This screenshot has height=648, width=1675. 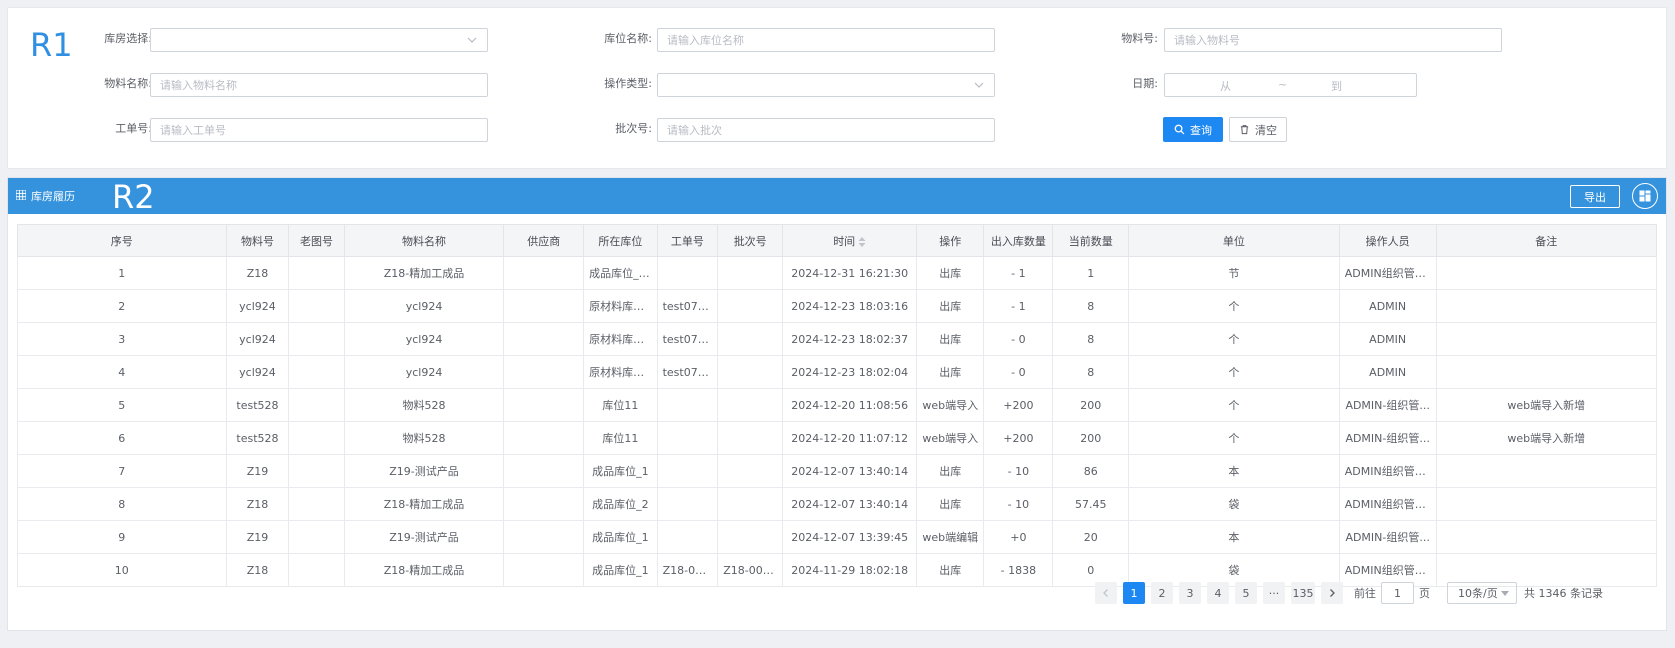 I want to click on cell-index: 9, so click(x=122, y=537).